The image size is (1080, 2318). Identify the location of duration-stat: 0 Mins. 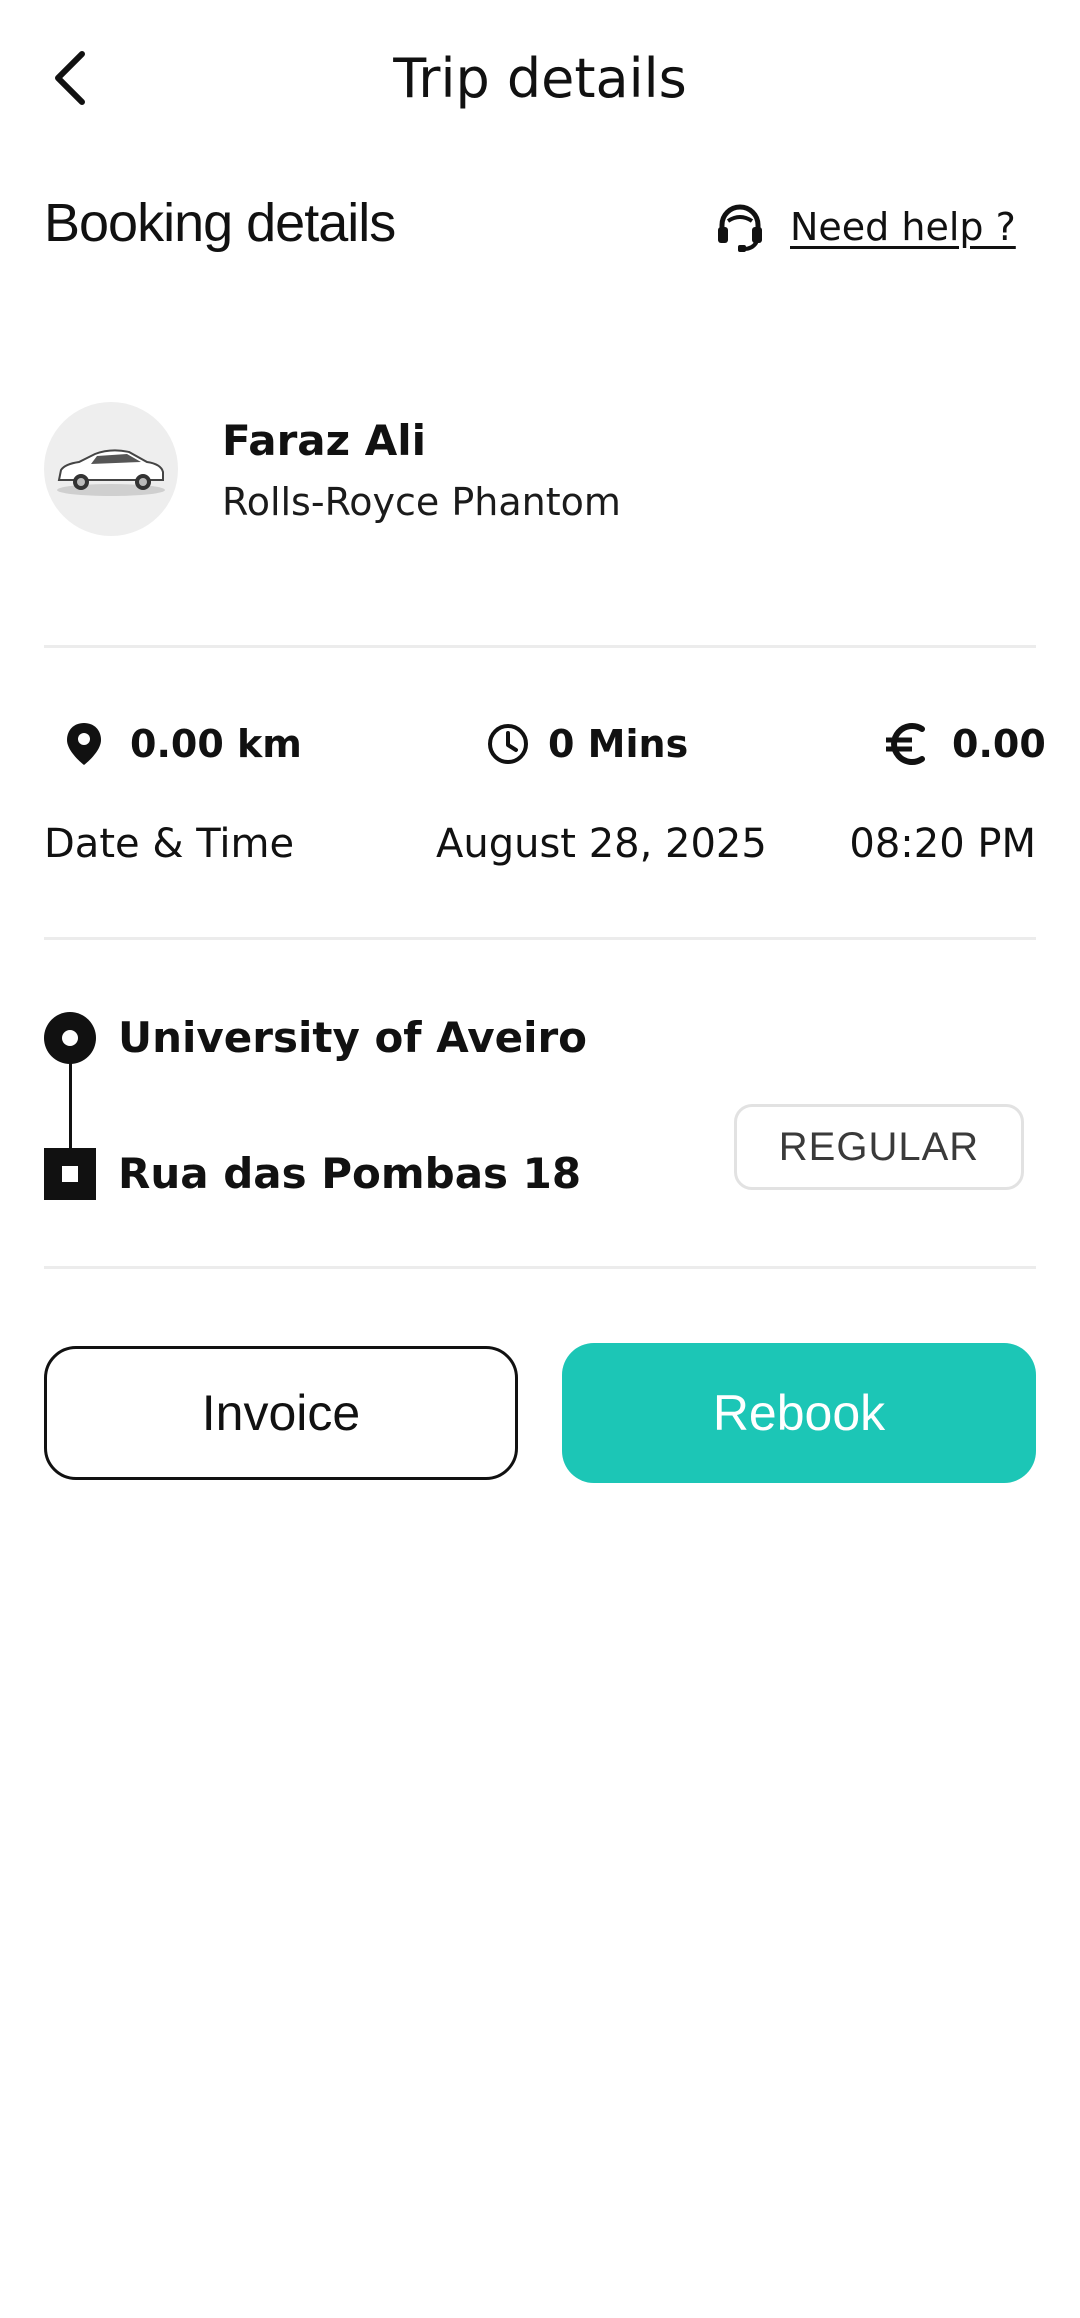
(587, 744).